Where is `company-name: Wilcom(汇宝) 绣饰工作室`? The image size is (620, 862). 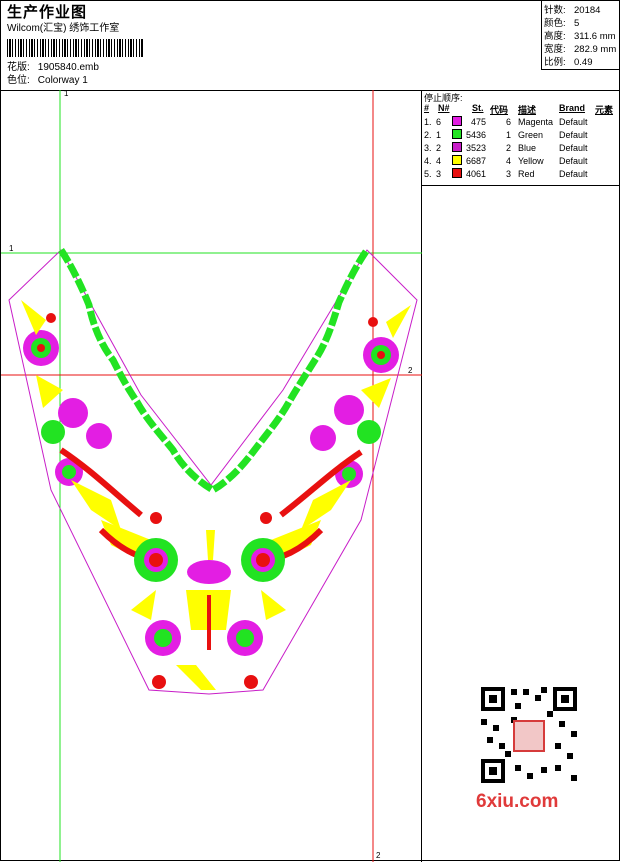 company-name: Wilcom(汇宝) 绣饰工作室 is located at coordinates (63, 28).